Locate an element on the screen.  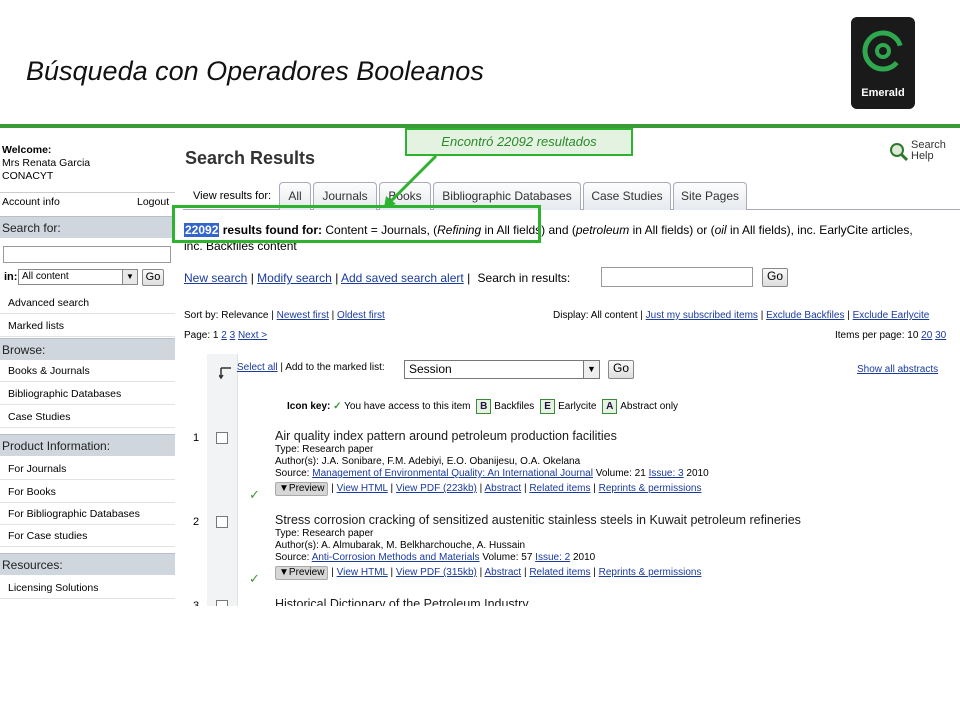
welcome-label: Welcome: is located at coordinates (27, 150).